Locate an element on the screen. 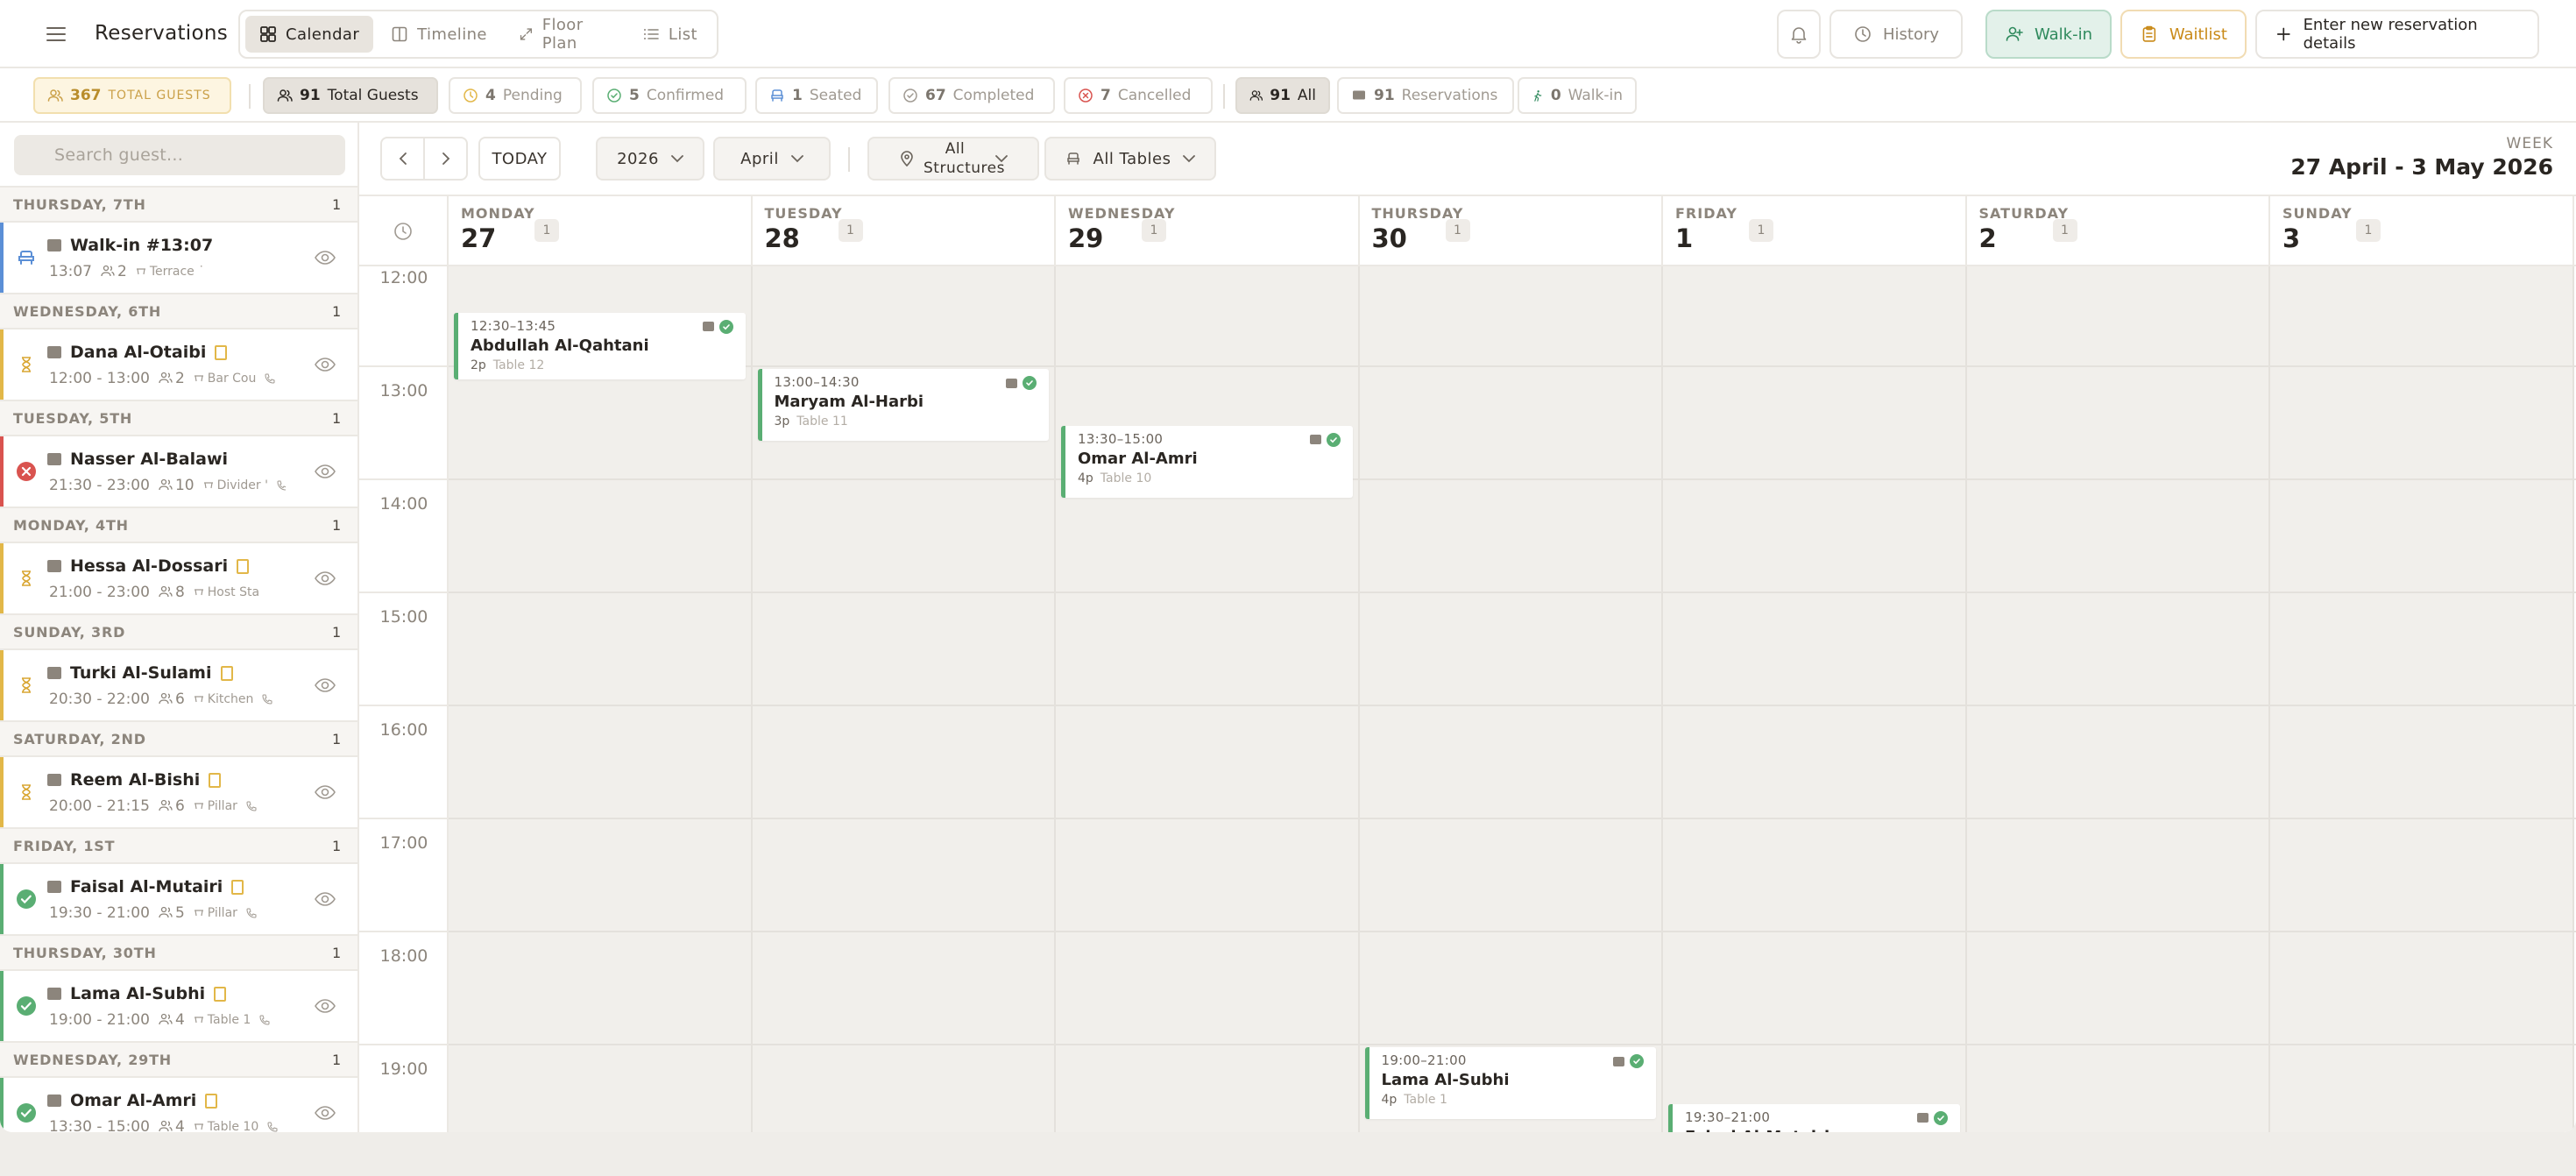  reservation-list-item: Lama Al-Subhi 19:00 - 21:00 4 Table 1 is located at coordinates (178, 1006).